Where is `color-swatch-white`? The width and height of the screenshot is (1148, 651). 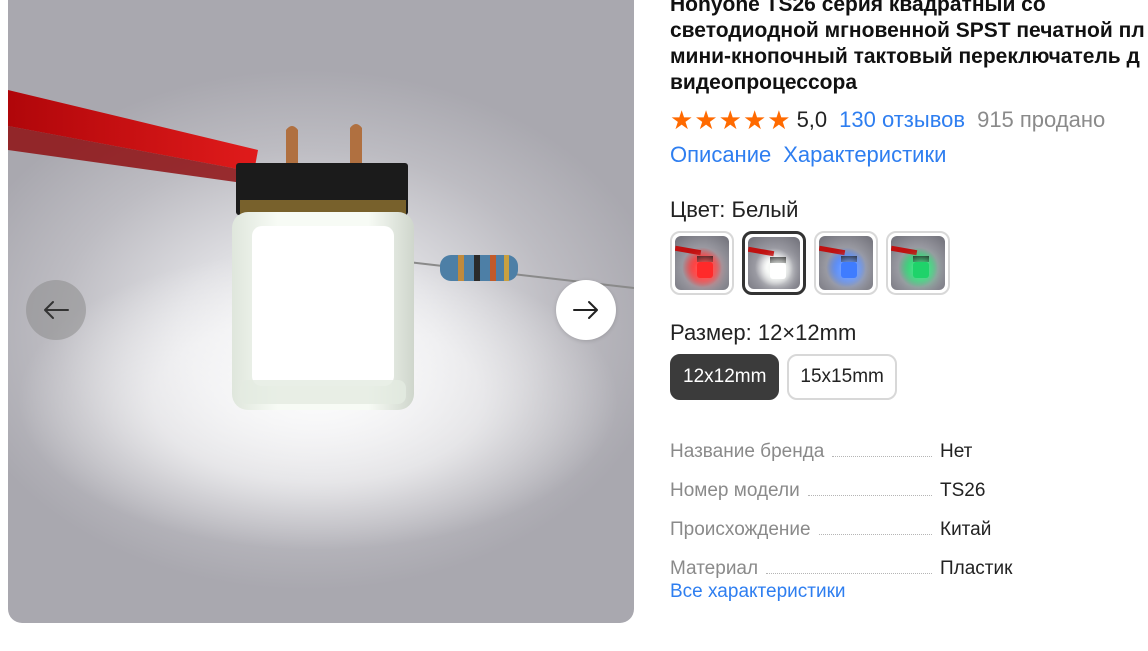
color-swatch-white is located at coordinates (774, 263).